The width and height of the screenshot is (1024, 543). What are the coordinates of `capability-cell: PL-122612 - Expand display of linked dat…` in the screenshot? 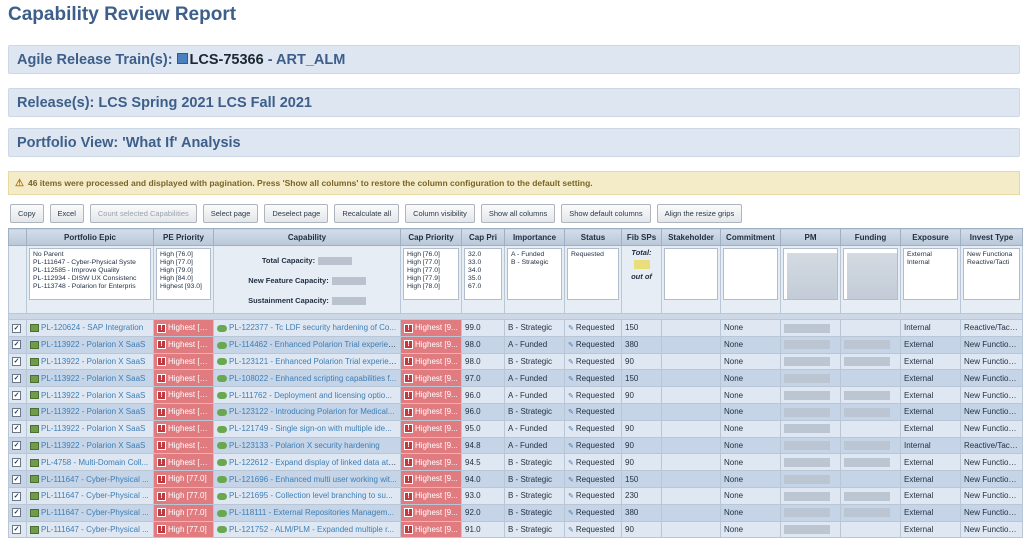 It's located at (307, 462).